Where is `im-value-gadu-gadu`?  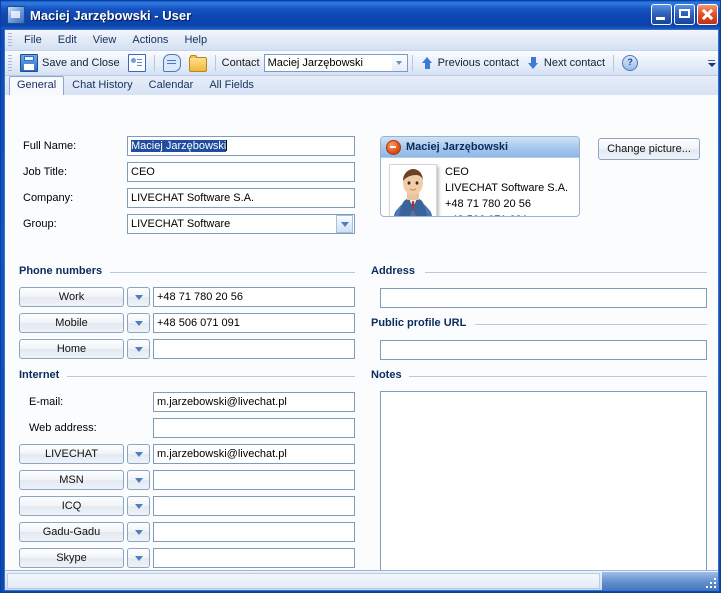
im-value-gadu-gadu is located at coordinates (254, 532).